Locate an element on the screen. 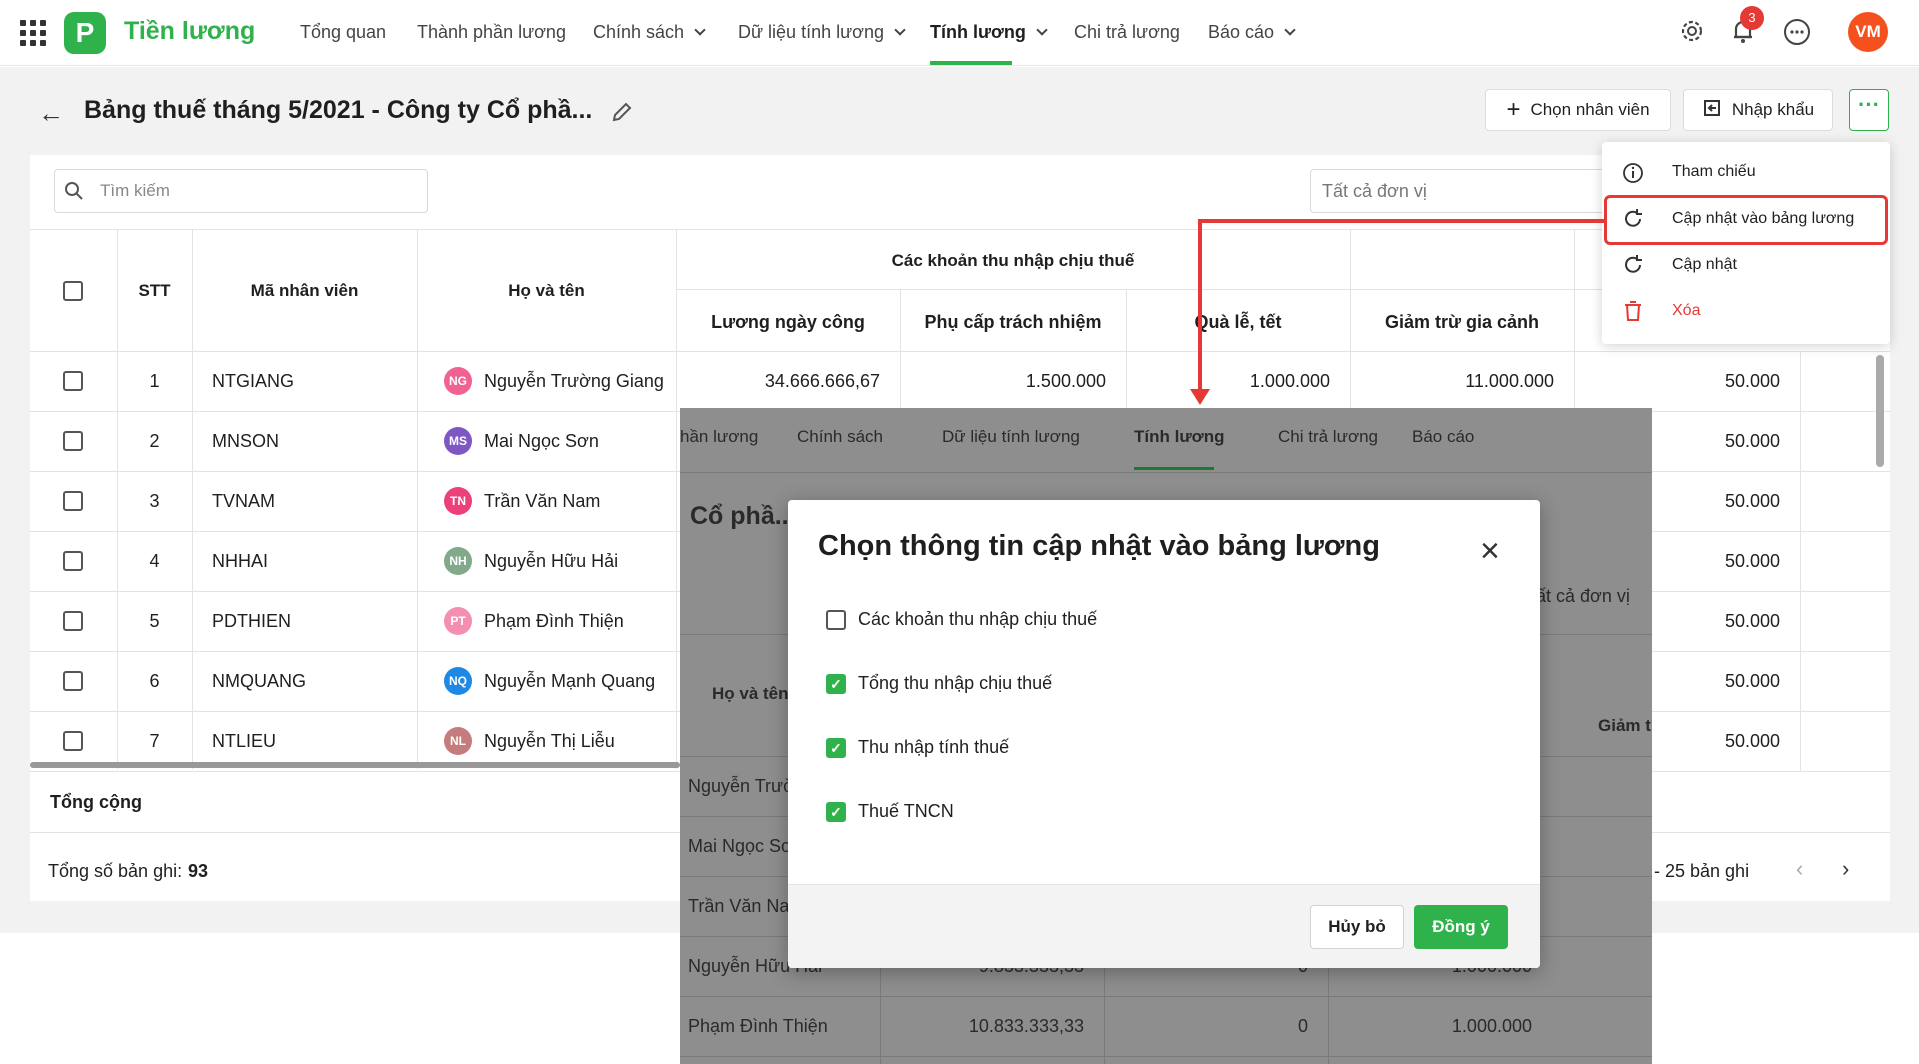  nav-salary-payment: Chi trả lương is located at coordinates (1127, 32).